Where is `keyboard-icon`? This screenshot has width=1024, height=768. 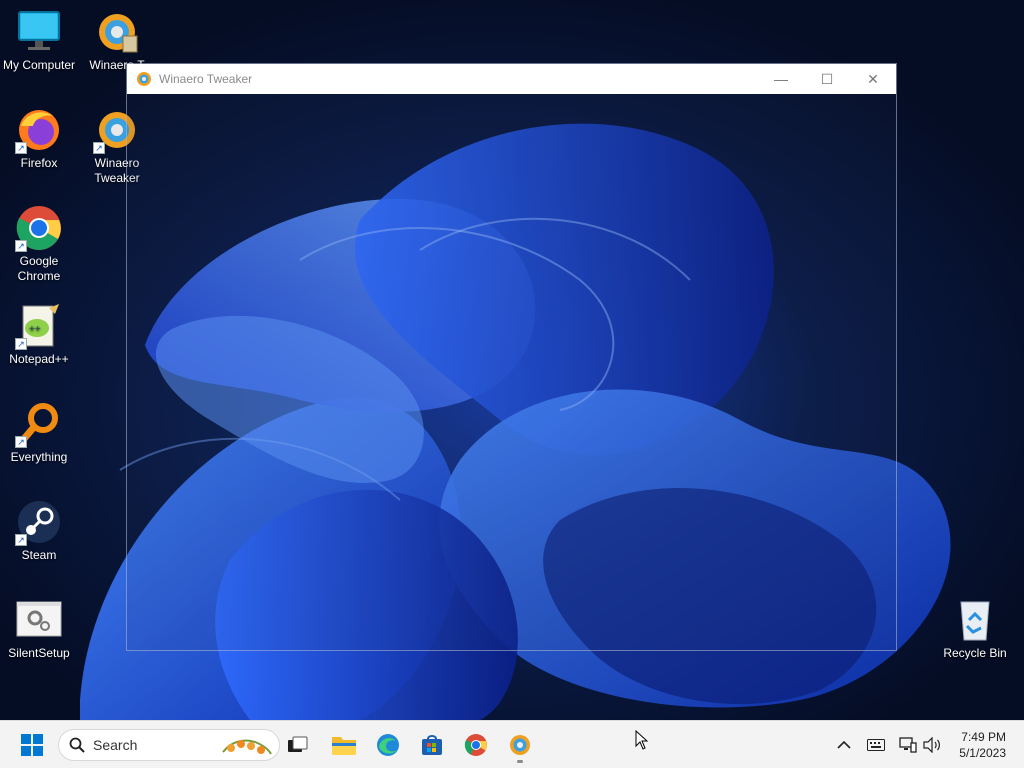 keyboard-icon is located at coordinates (876, 745).